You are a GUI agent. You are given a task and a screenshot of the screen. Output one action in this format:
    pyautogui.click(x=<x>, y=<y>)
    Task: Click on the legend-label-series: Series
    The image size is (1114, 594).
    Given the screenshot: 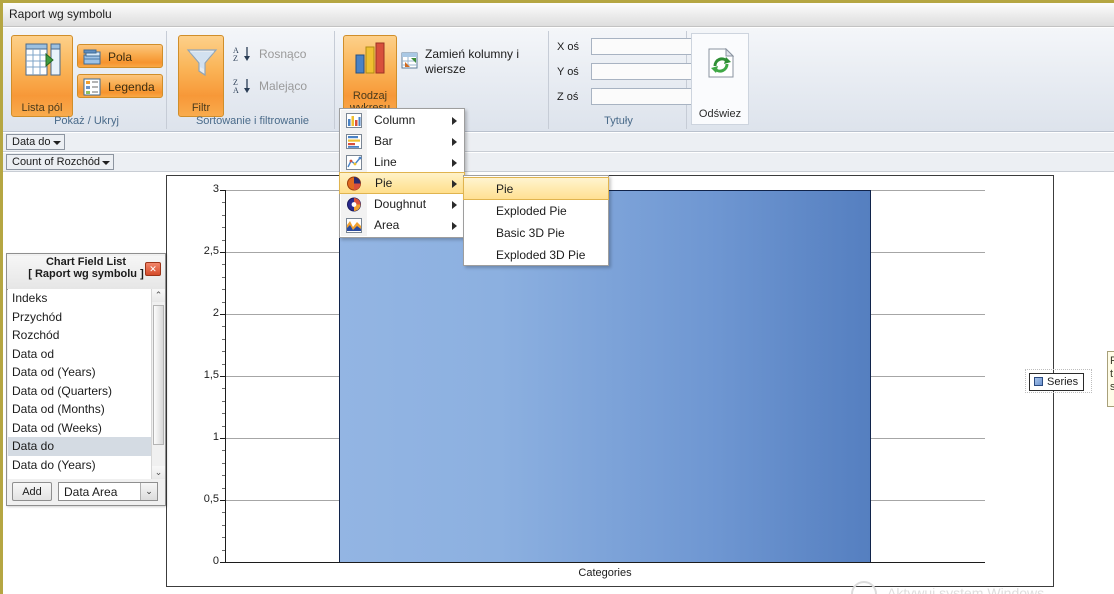 What is the action you would take?
    pyautogui.click(x=1063, y=382)
    